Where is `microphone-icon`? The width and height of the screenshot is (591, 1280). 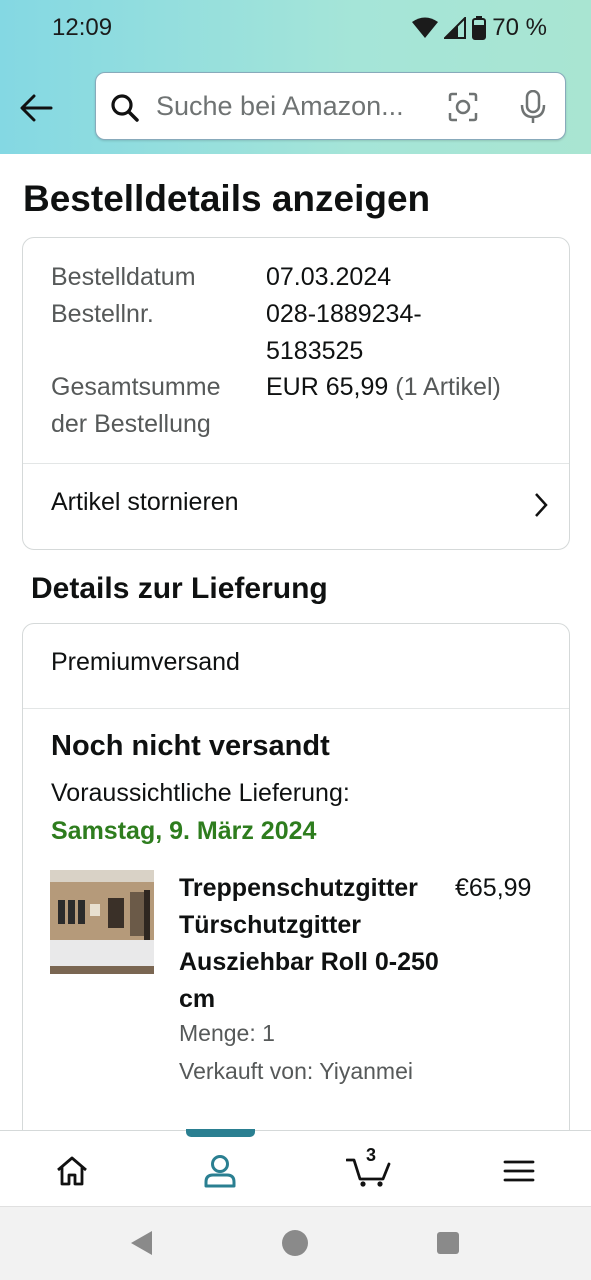
microphone-icon is located at coordinates (533, 107).